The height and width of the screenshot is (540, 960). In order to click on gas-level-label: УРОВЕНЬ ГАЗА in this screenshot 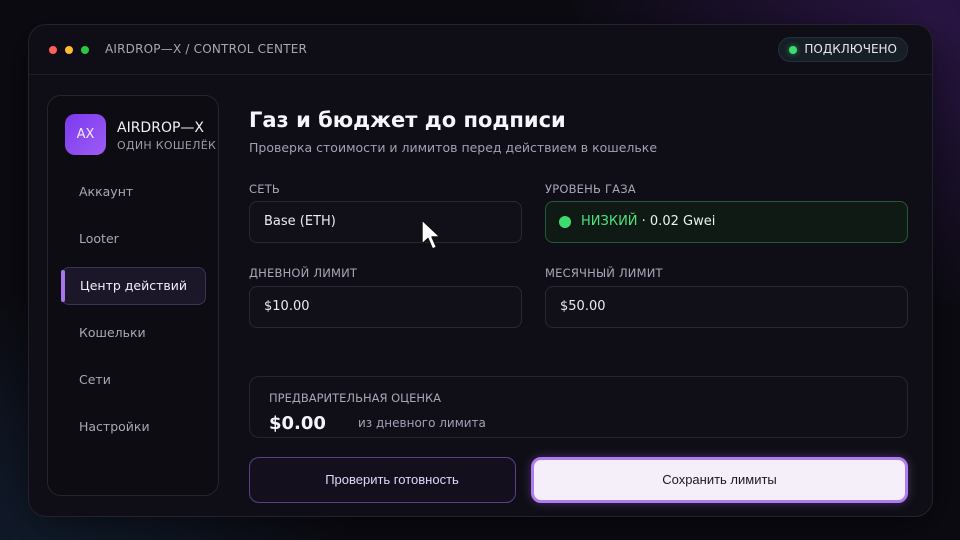, I will do `click(590, 189)`.